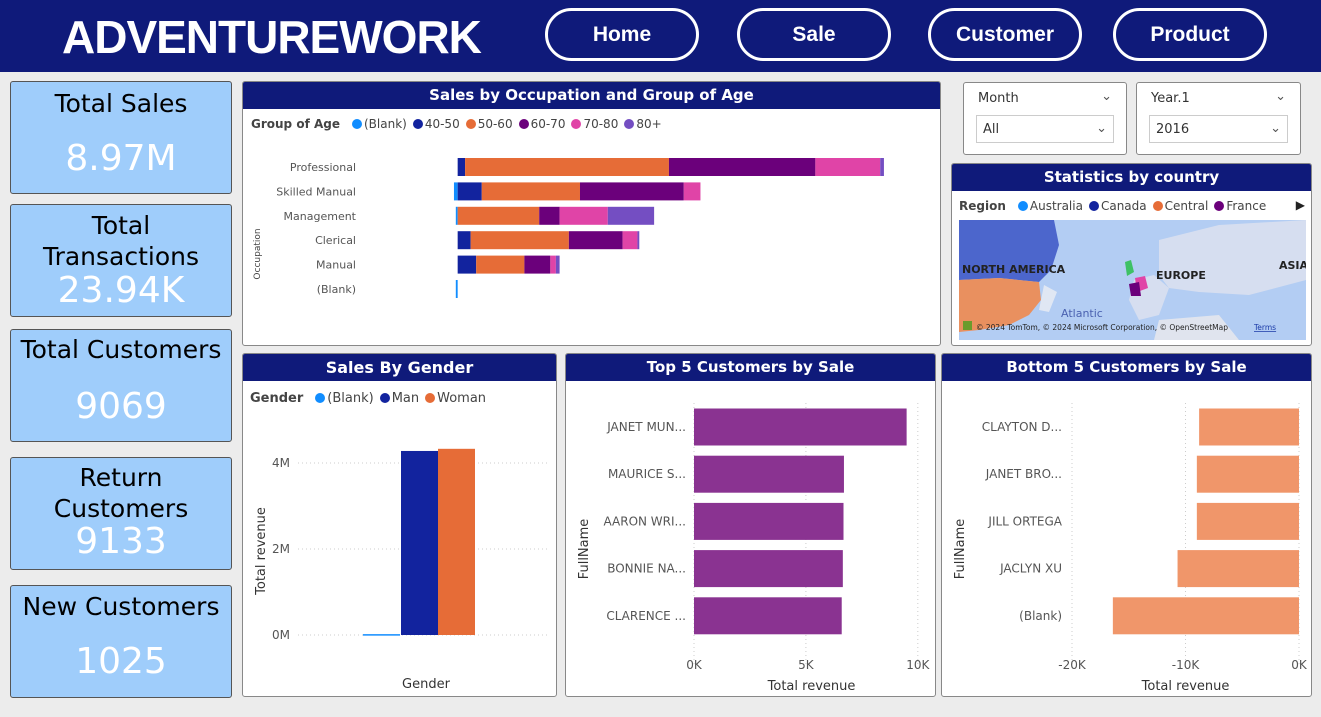  Describe the element at coordinates (1022, 206) in the screenshot. I see `legend-swatch` at that location.